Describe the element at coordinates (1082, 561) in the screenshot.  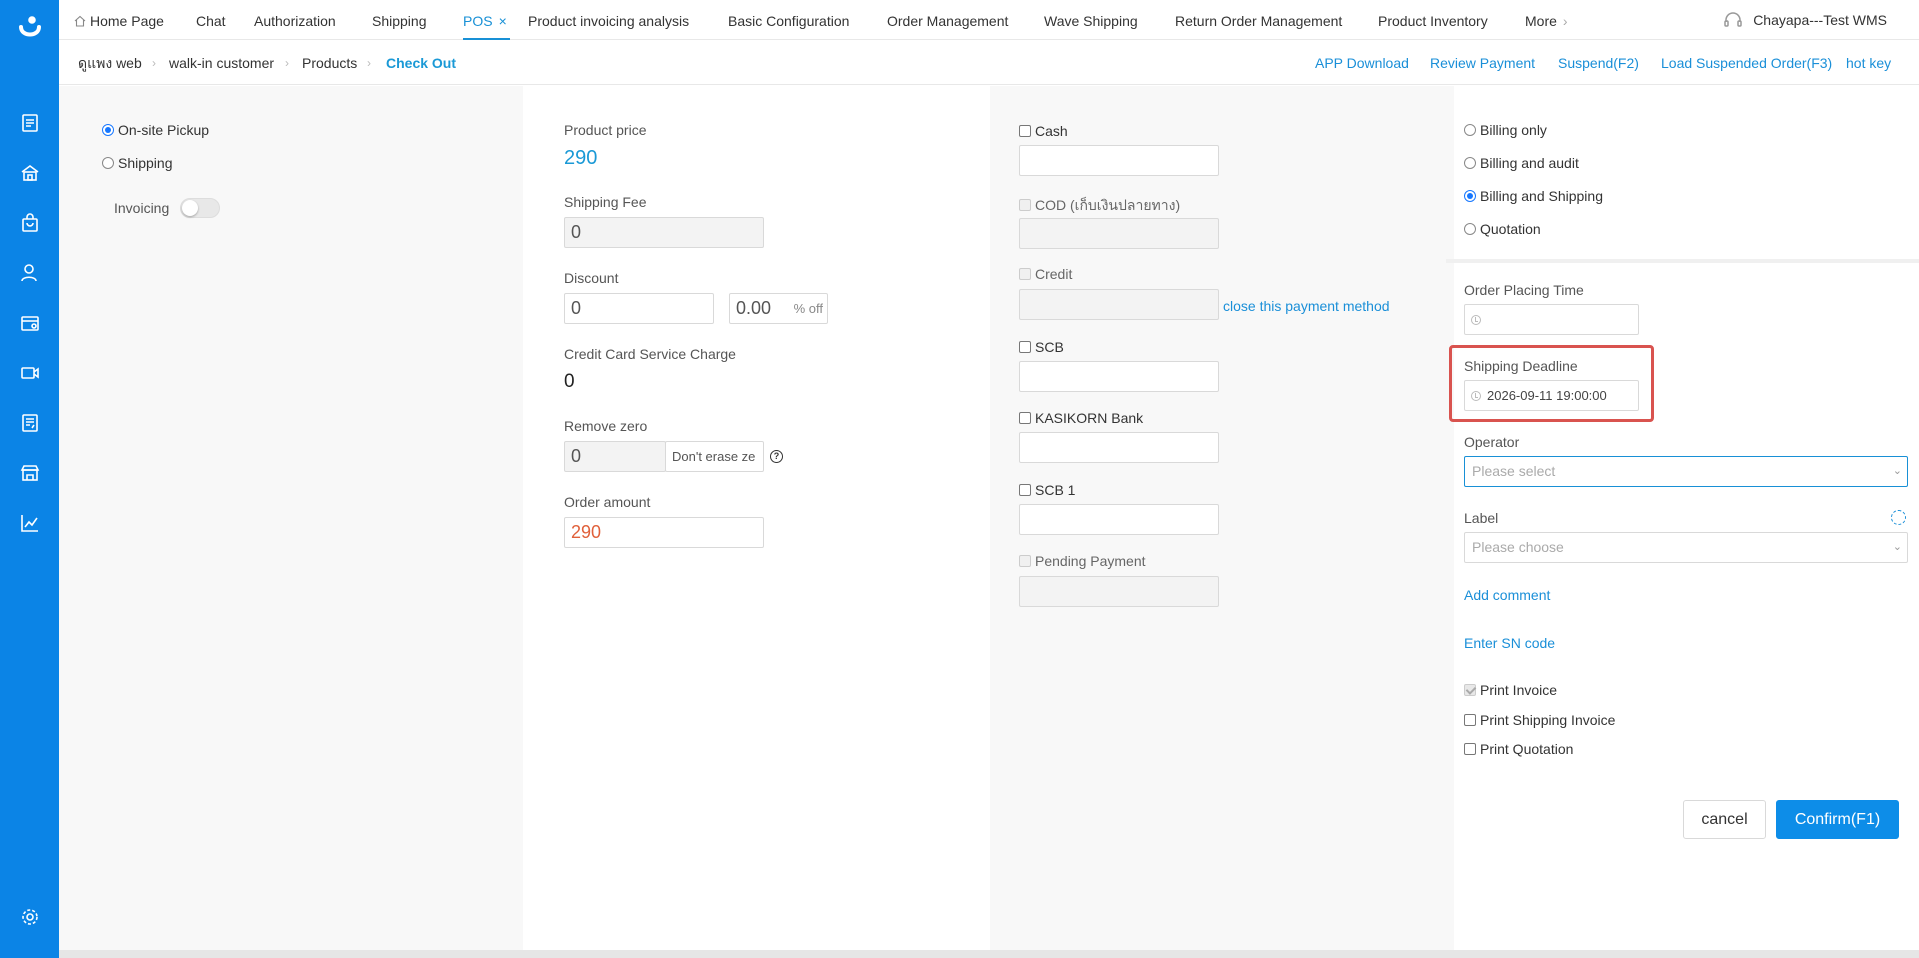
I see `payment-pending-checkbox: Pending Payment` at that location.